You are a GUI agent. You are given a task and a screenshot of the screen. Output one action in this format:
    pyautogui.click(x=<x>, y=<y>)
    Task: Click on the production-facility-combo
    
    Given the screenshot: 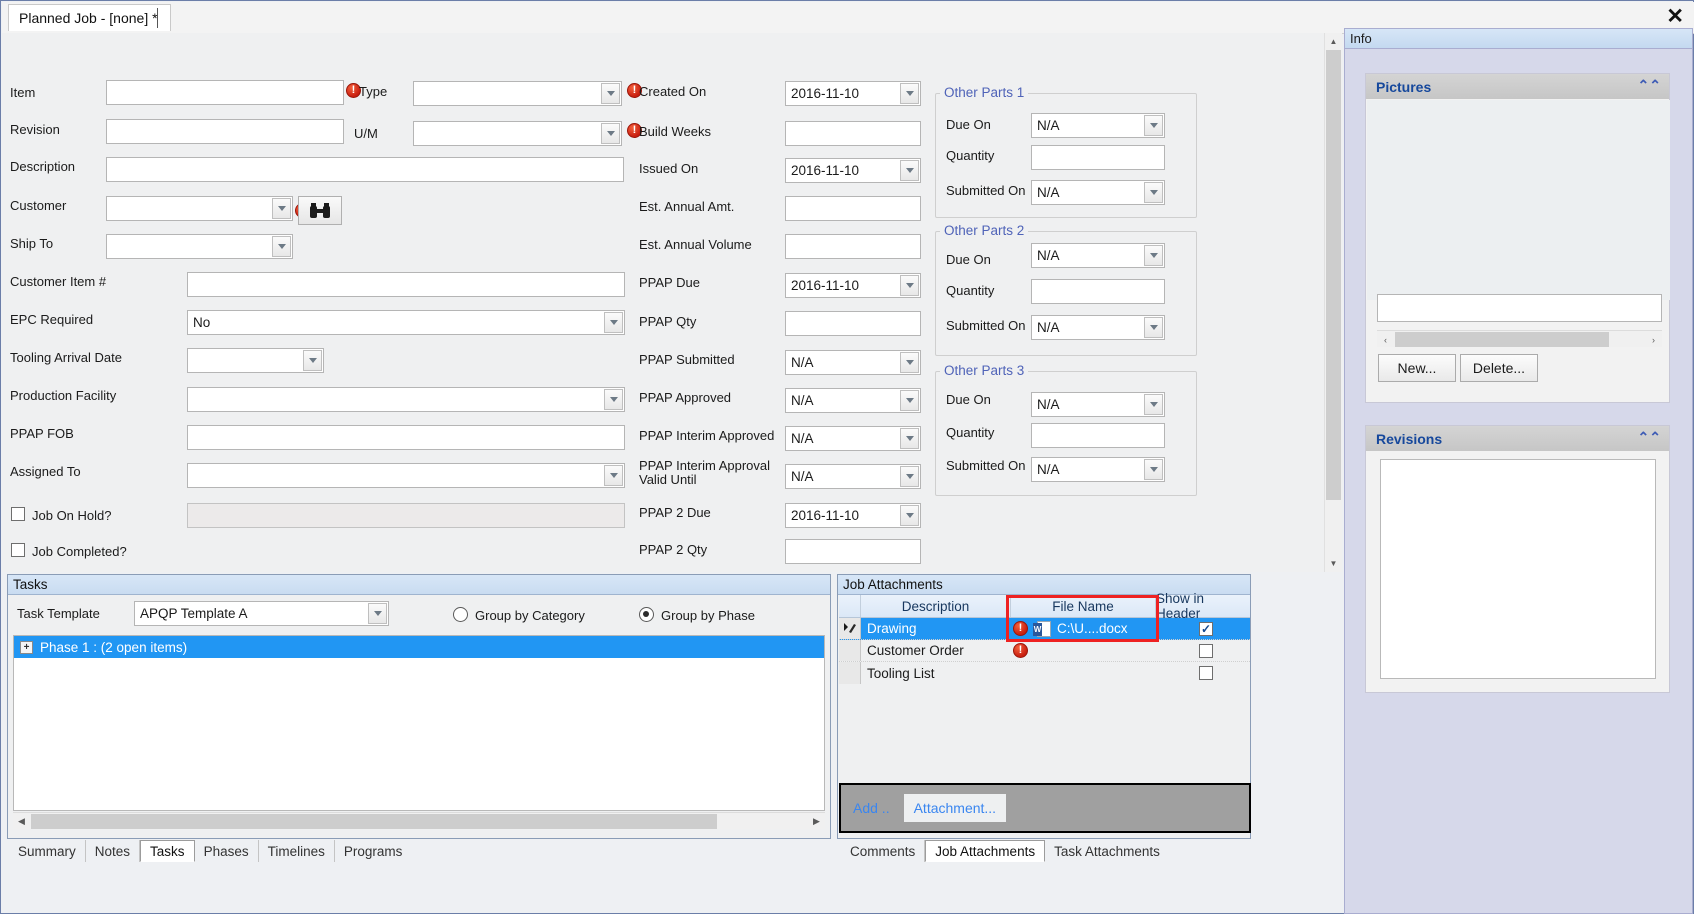 What is the action you would take?
    pyautogui.click(x=406, y=399)
    